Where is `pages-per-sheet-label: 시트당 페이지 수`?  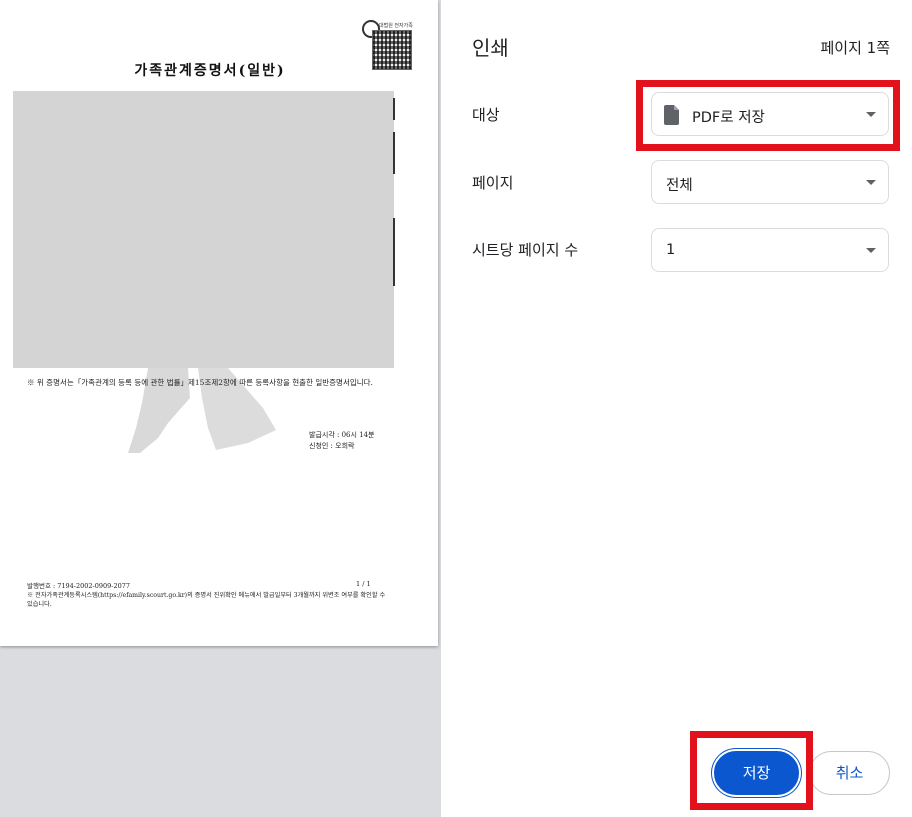 pages-per-sheet-label: 시트당 페이지 수 is located at coordinates (525, 250).